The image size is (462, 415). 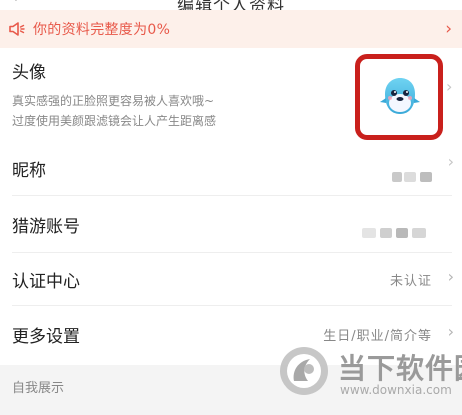 I want to click on page-title: 编辑个人资料, so click(x=231, y=5).